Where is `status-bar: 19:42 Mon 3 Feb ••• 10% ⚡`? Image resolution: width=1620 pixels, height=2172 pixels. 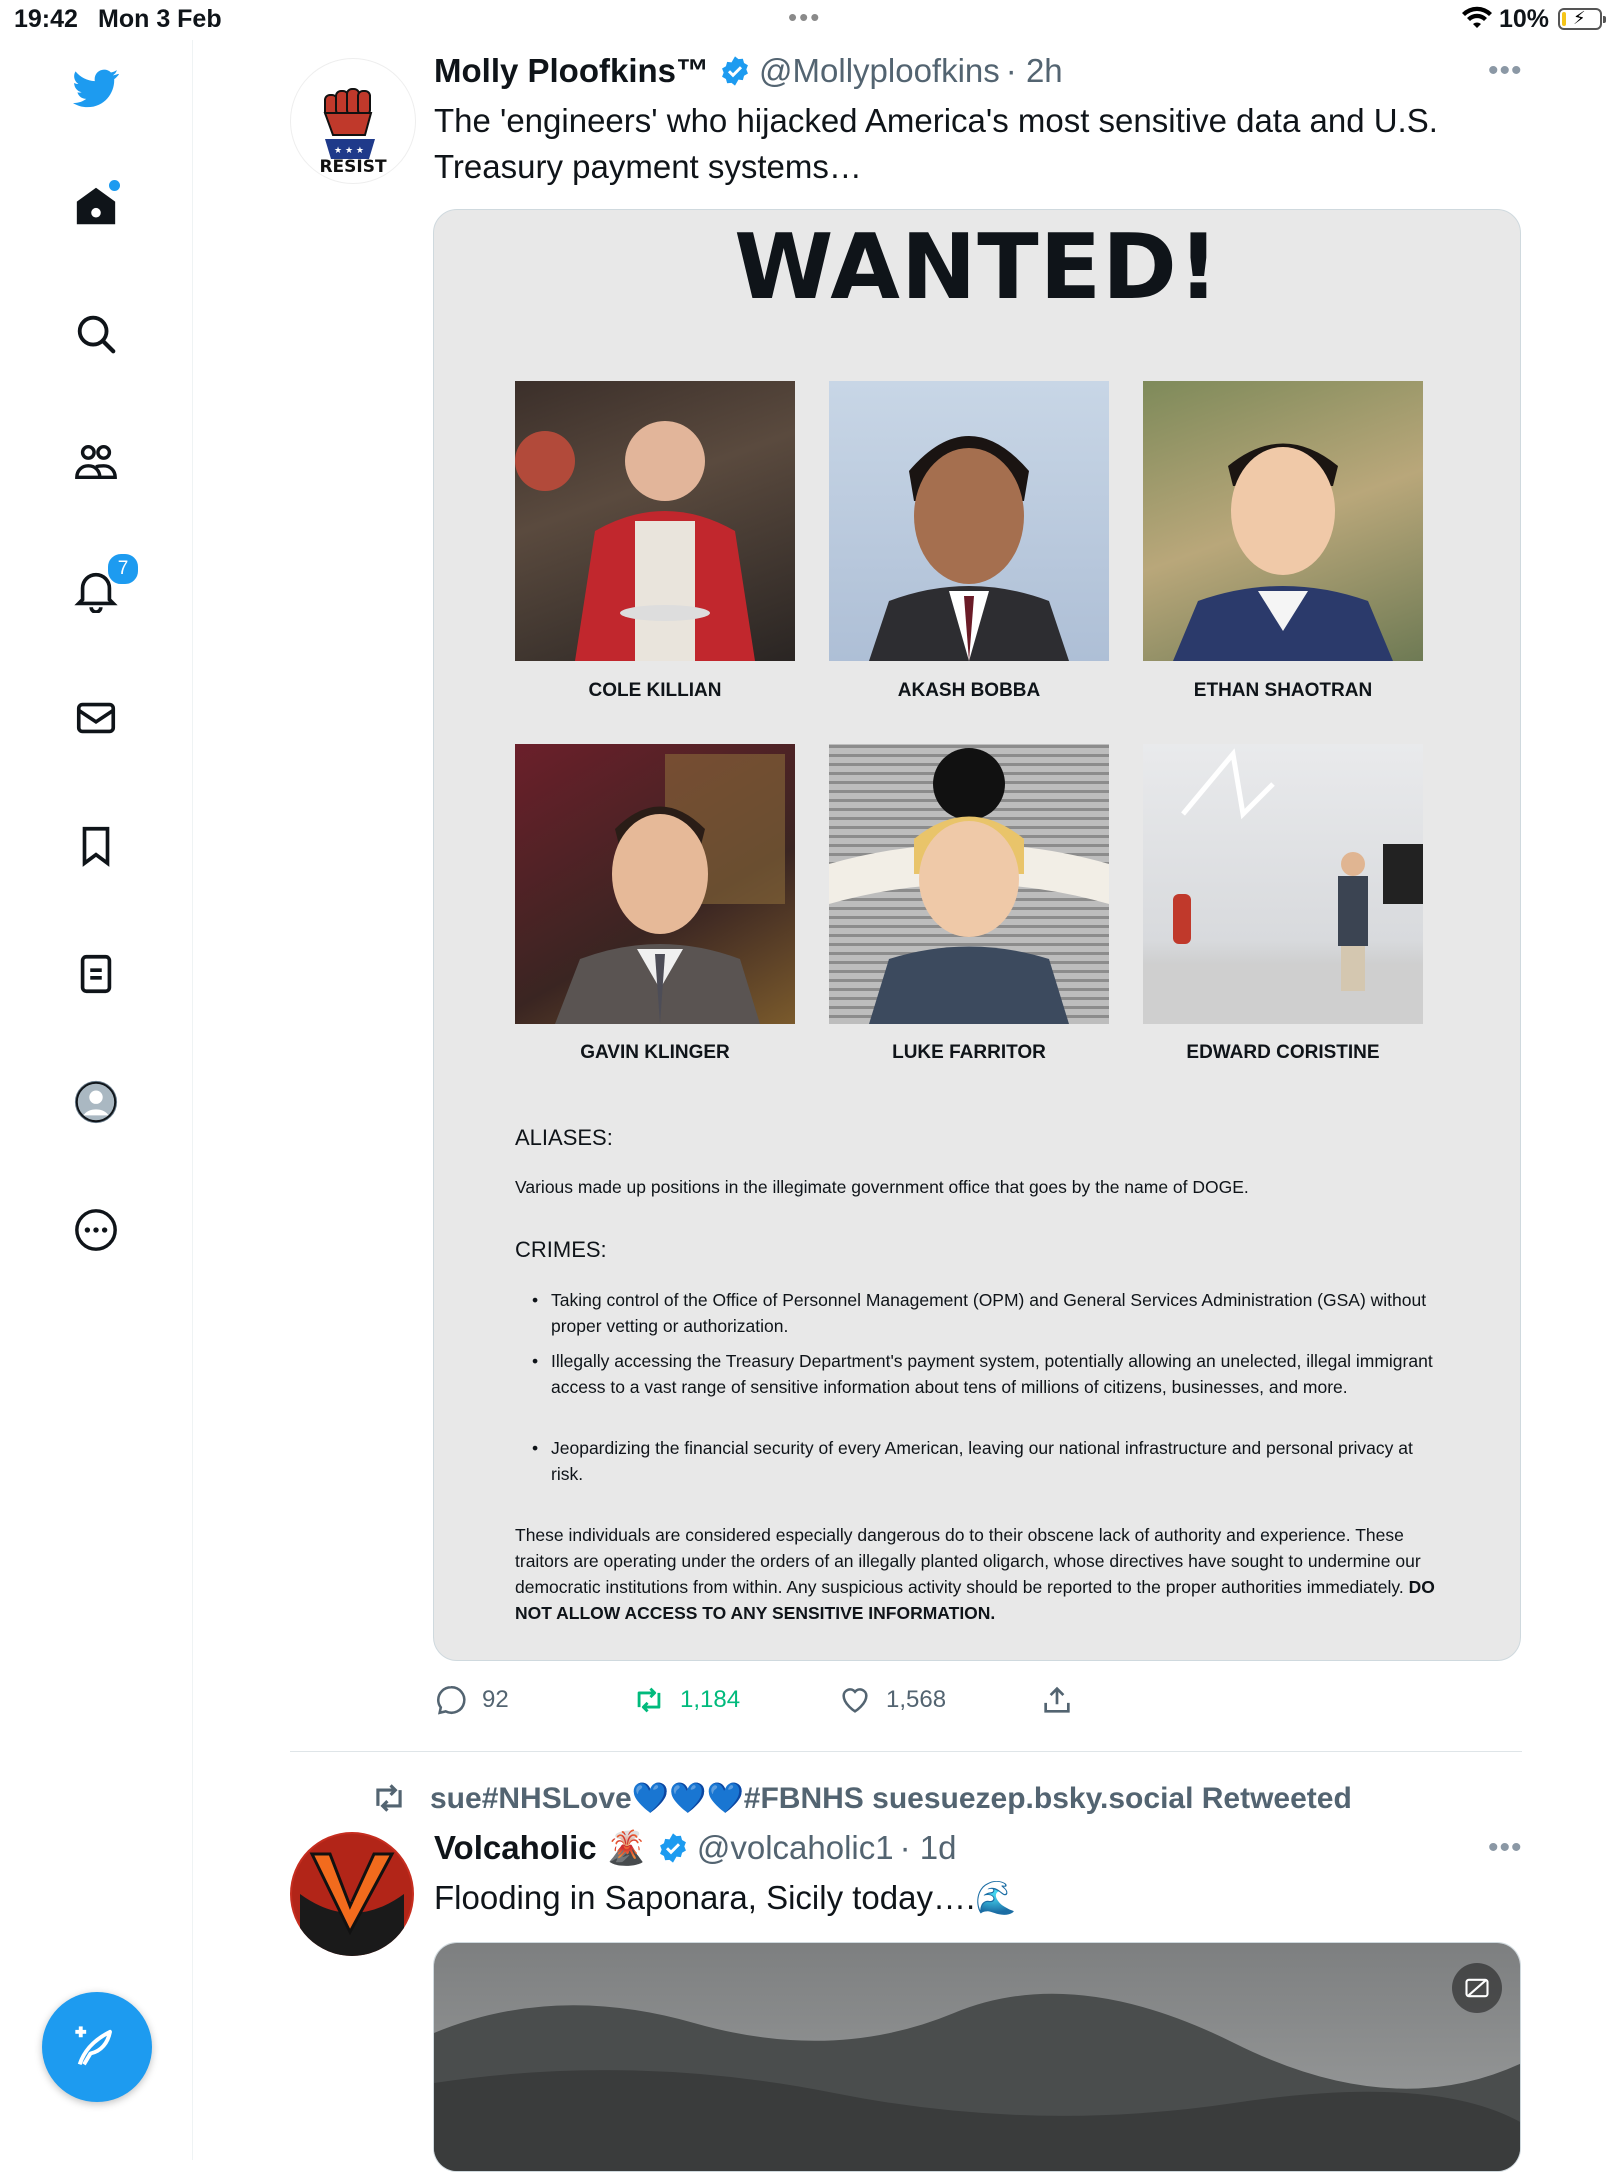 status-bar: 19:42 Mon 3 Feb ••• 10% ⚡ is located at coordinates (810, 20).